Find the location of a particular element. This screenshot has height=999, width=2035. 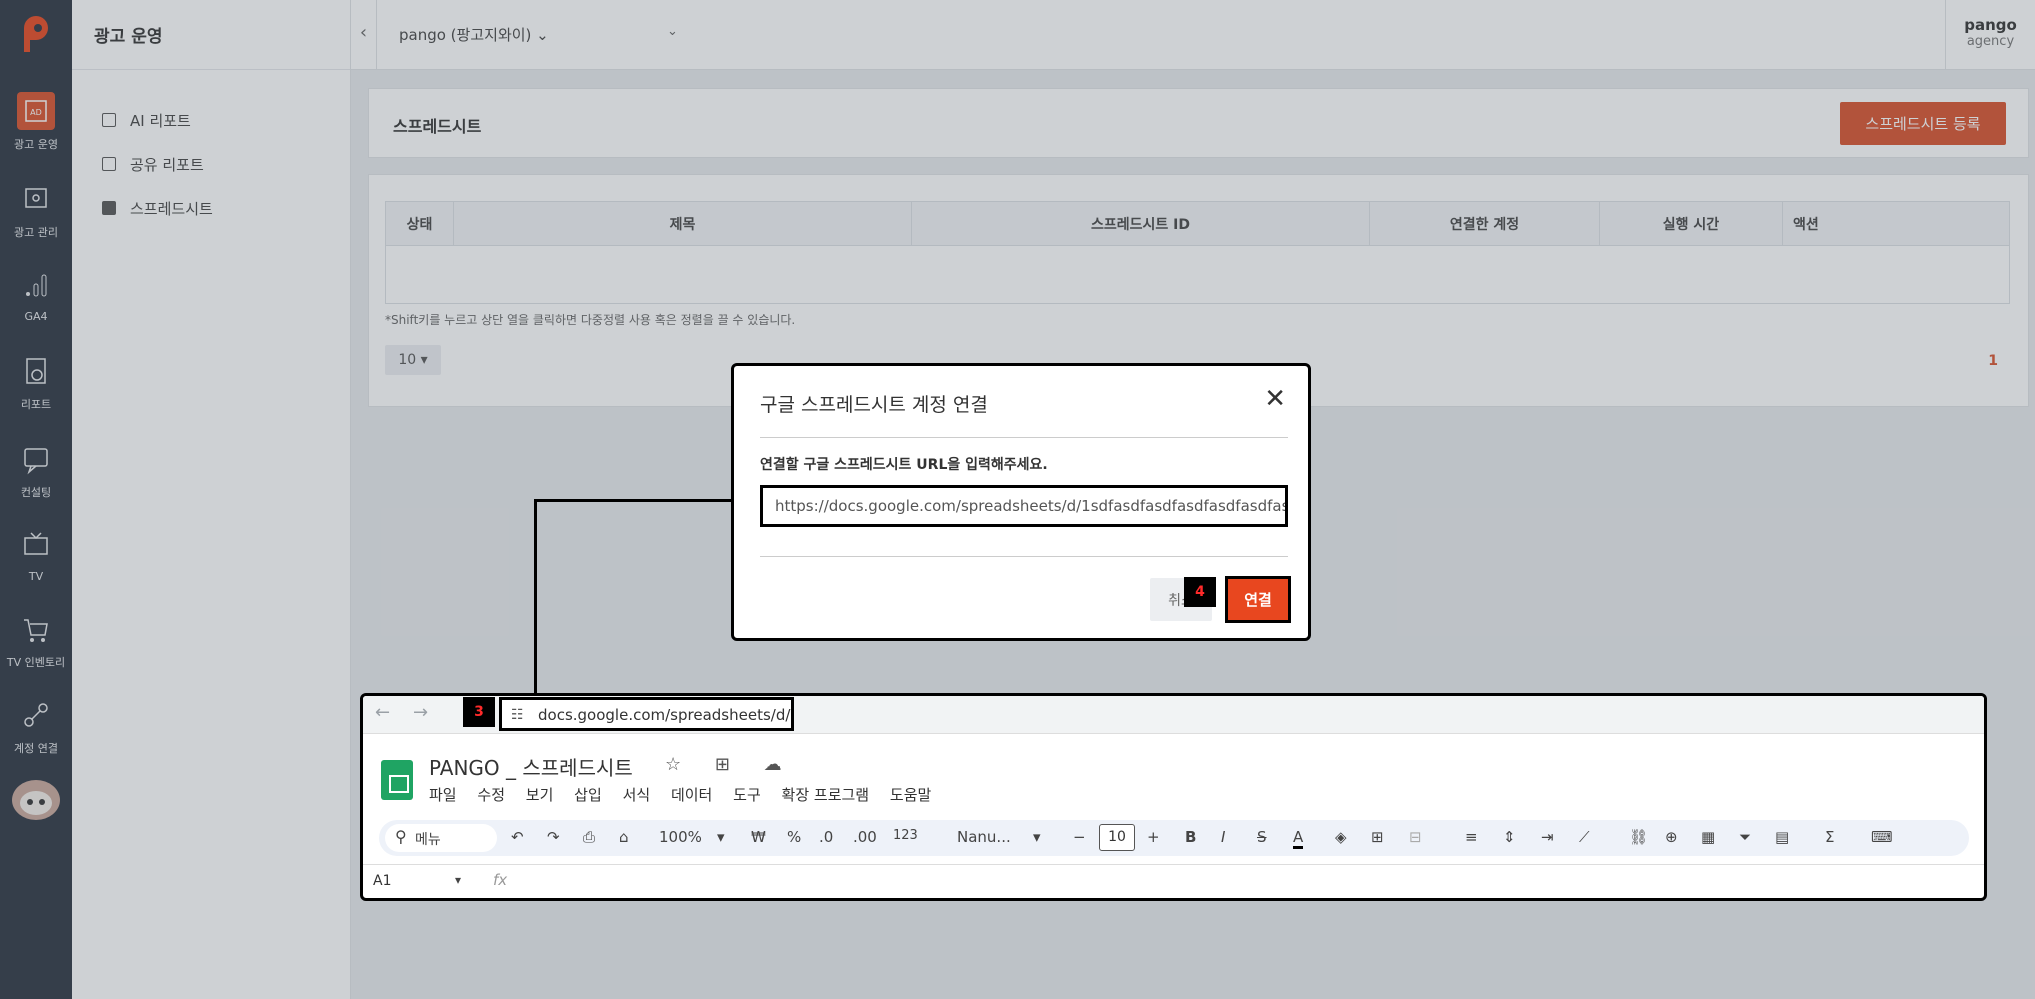

currency-format-button: ₩ is located at coordinates (758, 837).